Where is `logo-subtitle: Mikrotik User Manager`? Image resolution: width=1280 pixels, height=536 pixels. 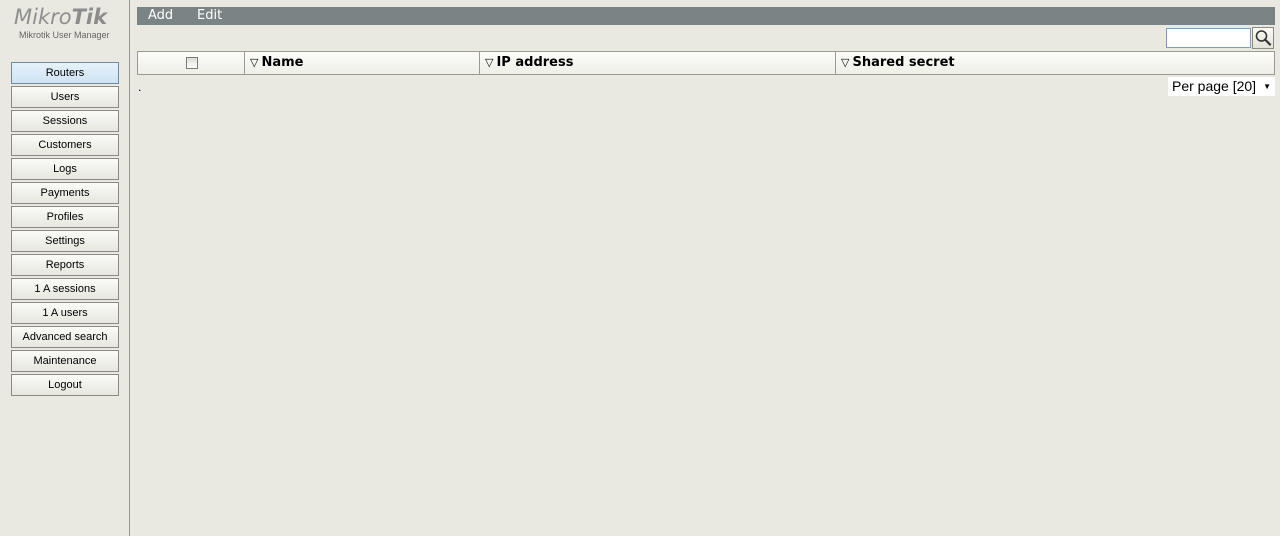
logo-subtitle: Mikrotik User Manager is located at coordinates (64, 35).